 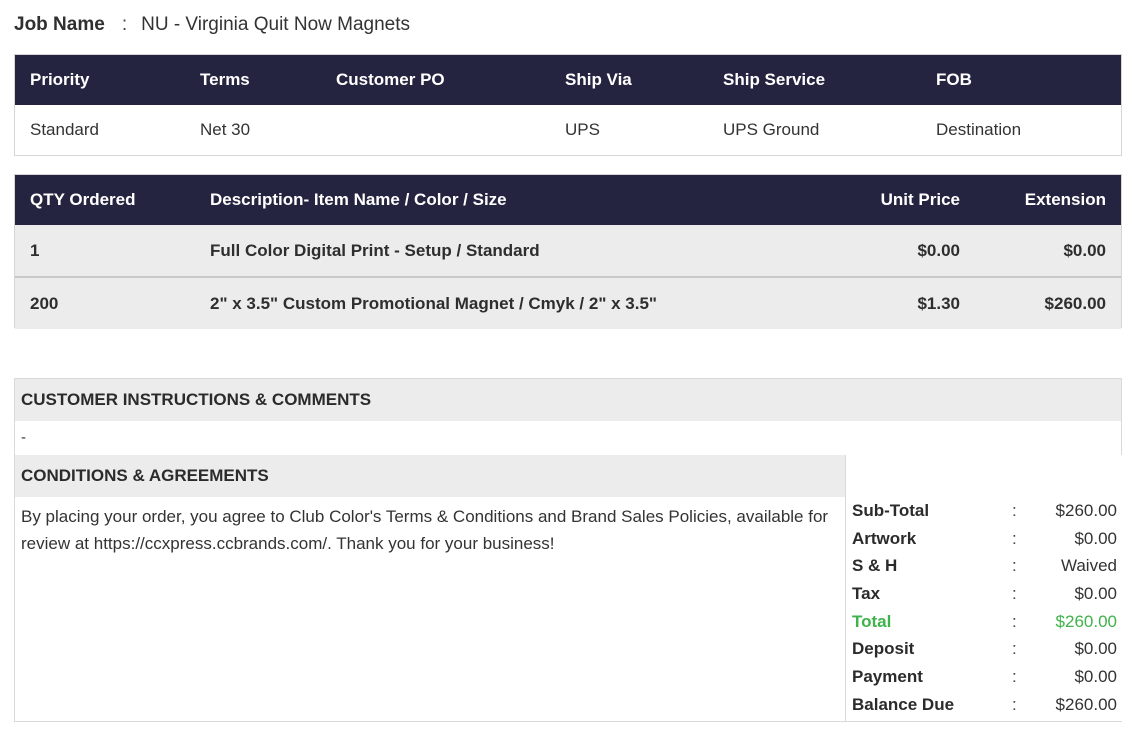 What do you see at coordinates (430, 476) in the screenshot?
I see `conditions-heading: CONDITIONS & AGREEMENTS` at bounding box center [430, 476].